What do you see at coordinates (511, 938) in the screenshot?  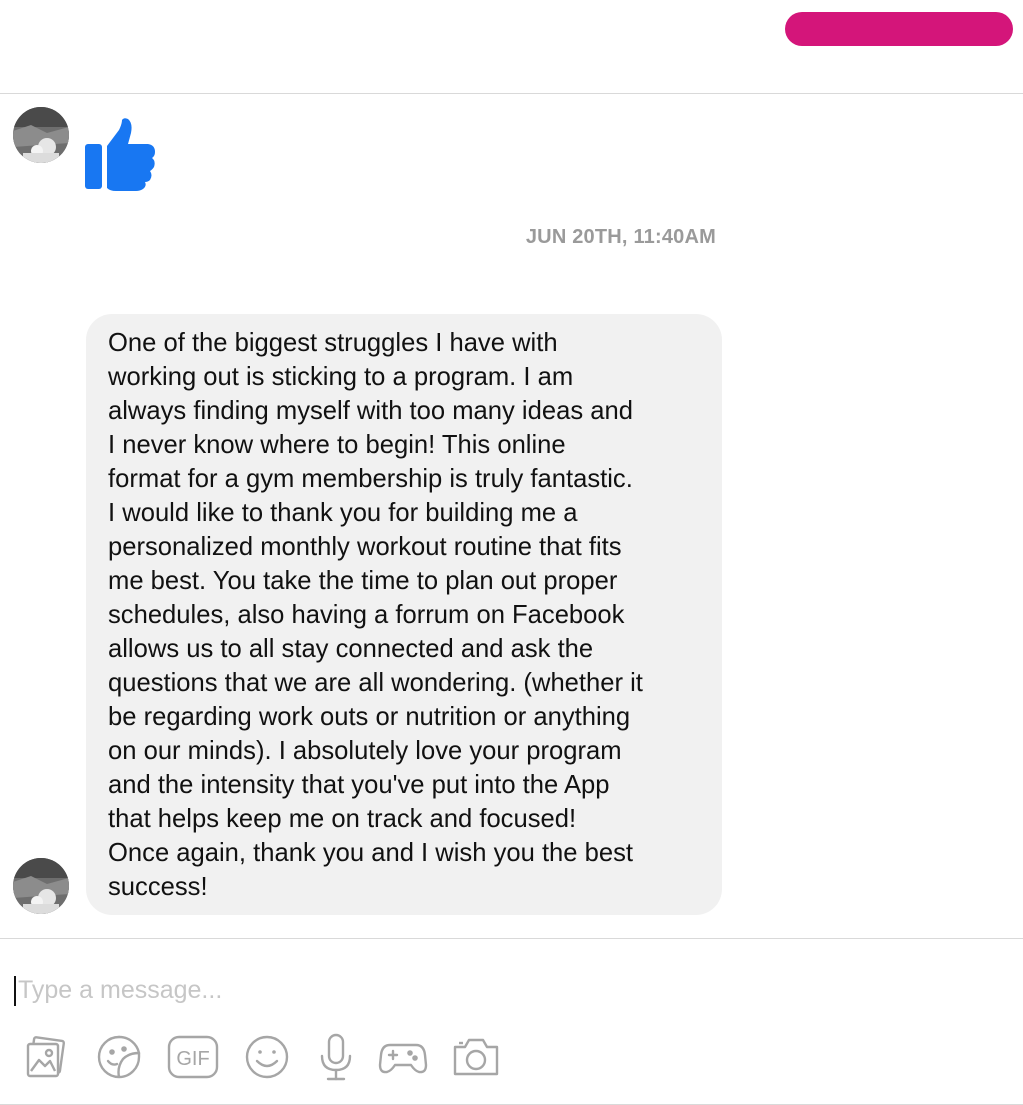 I see `composer-divider` at bounding box center [511, 938].